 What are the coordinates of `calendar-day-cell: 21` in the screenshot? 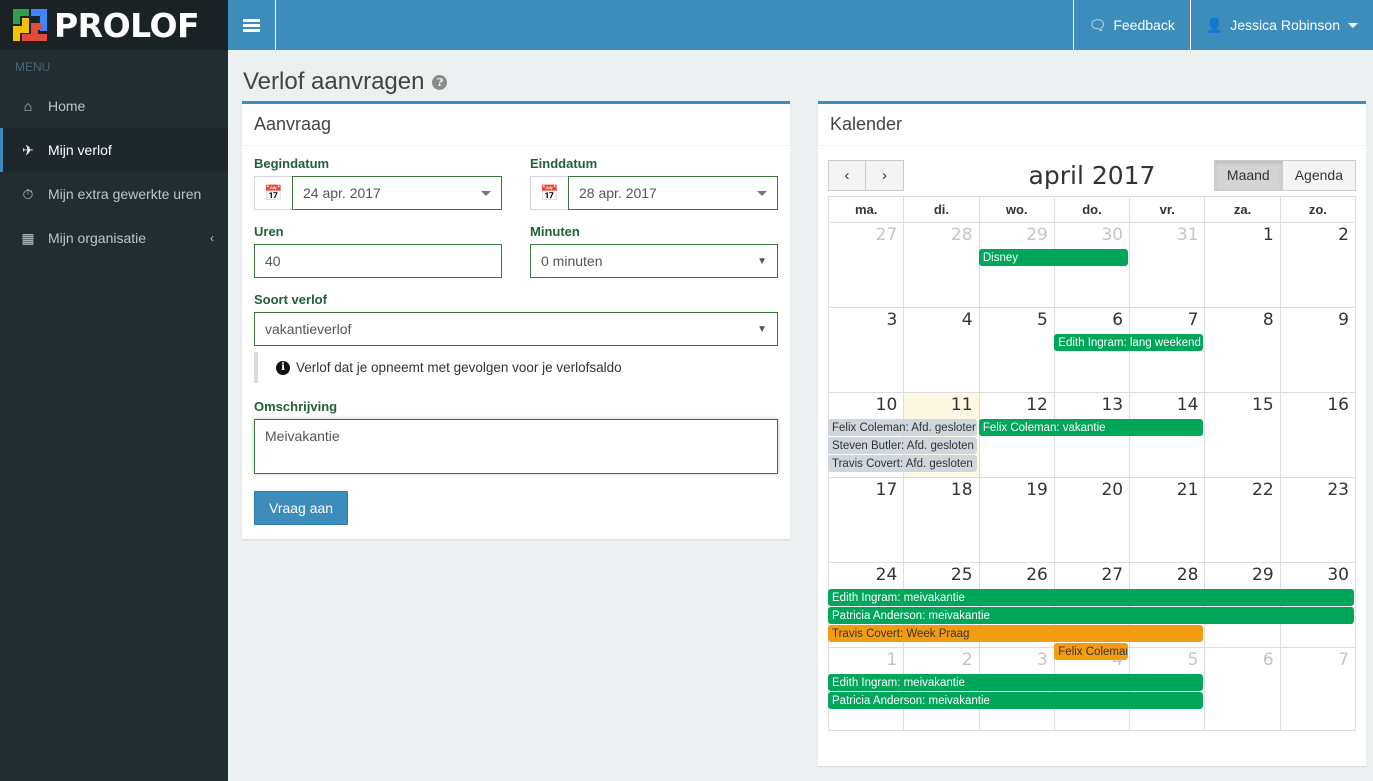 It's located at (1168, 520).